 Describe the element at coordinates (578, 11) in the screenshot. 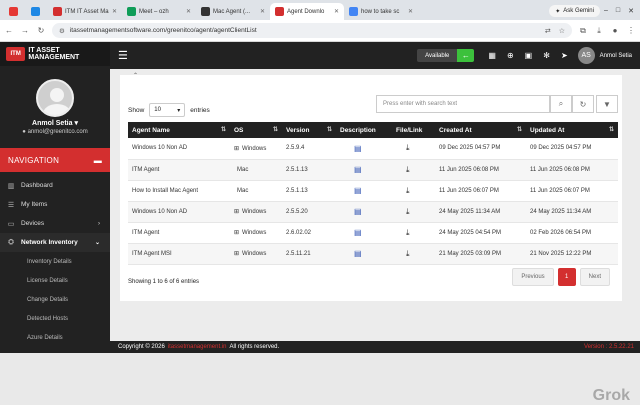

I see `gemini-label: Ask Gemini` at that location.